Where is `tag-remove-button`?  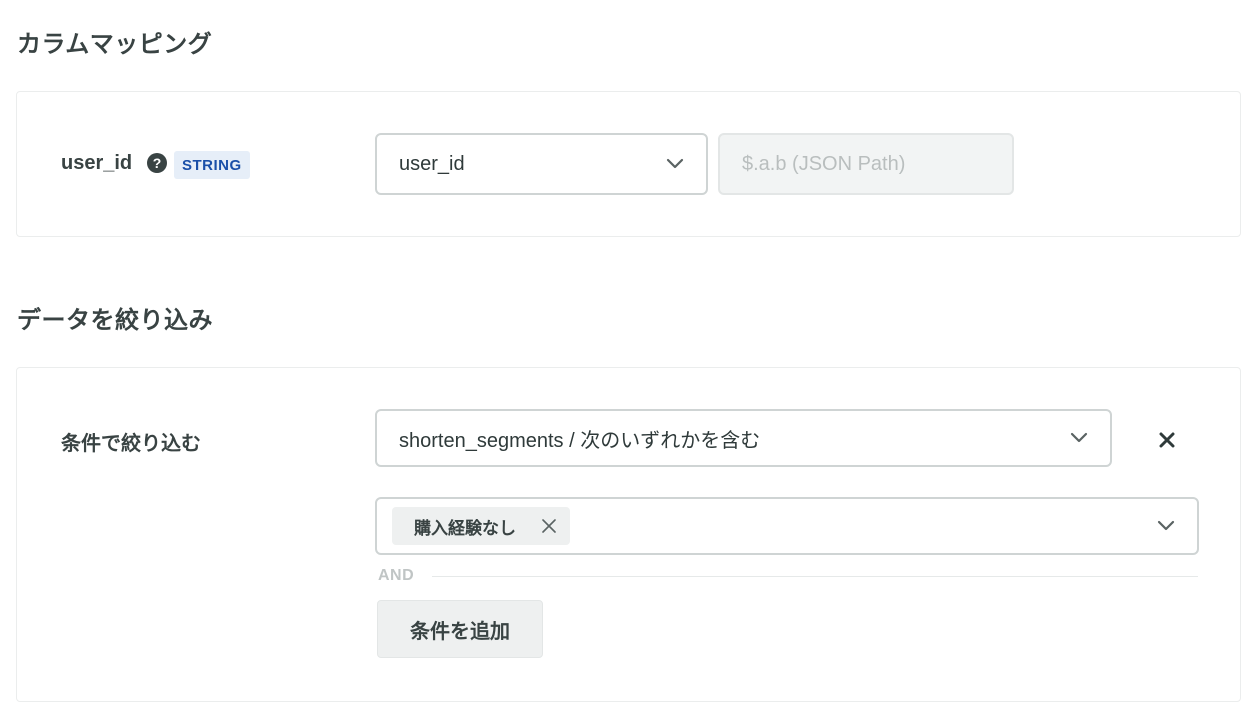 tag-remove-button is located at coordinates (549, 526).